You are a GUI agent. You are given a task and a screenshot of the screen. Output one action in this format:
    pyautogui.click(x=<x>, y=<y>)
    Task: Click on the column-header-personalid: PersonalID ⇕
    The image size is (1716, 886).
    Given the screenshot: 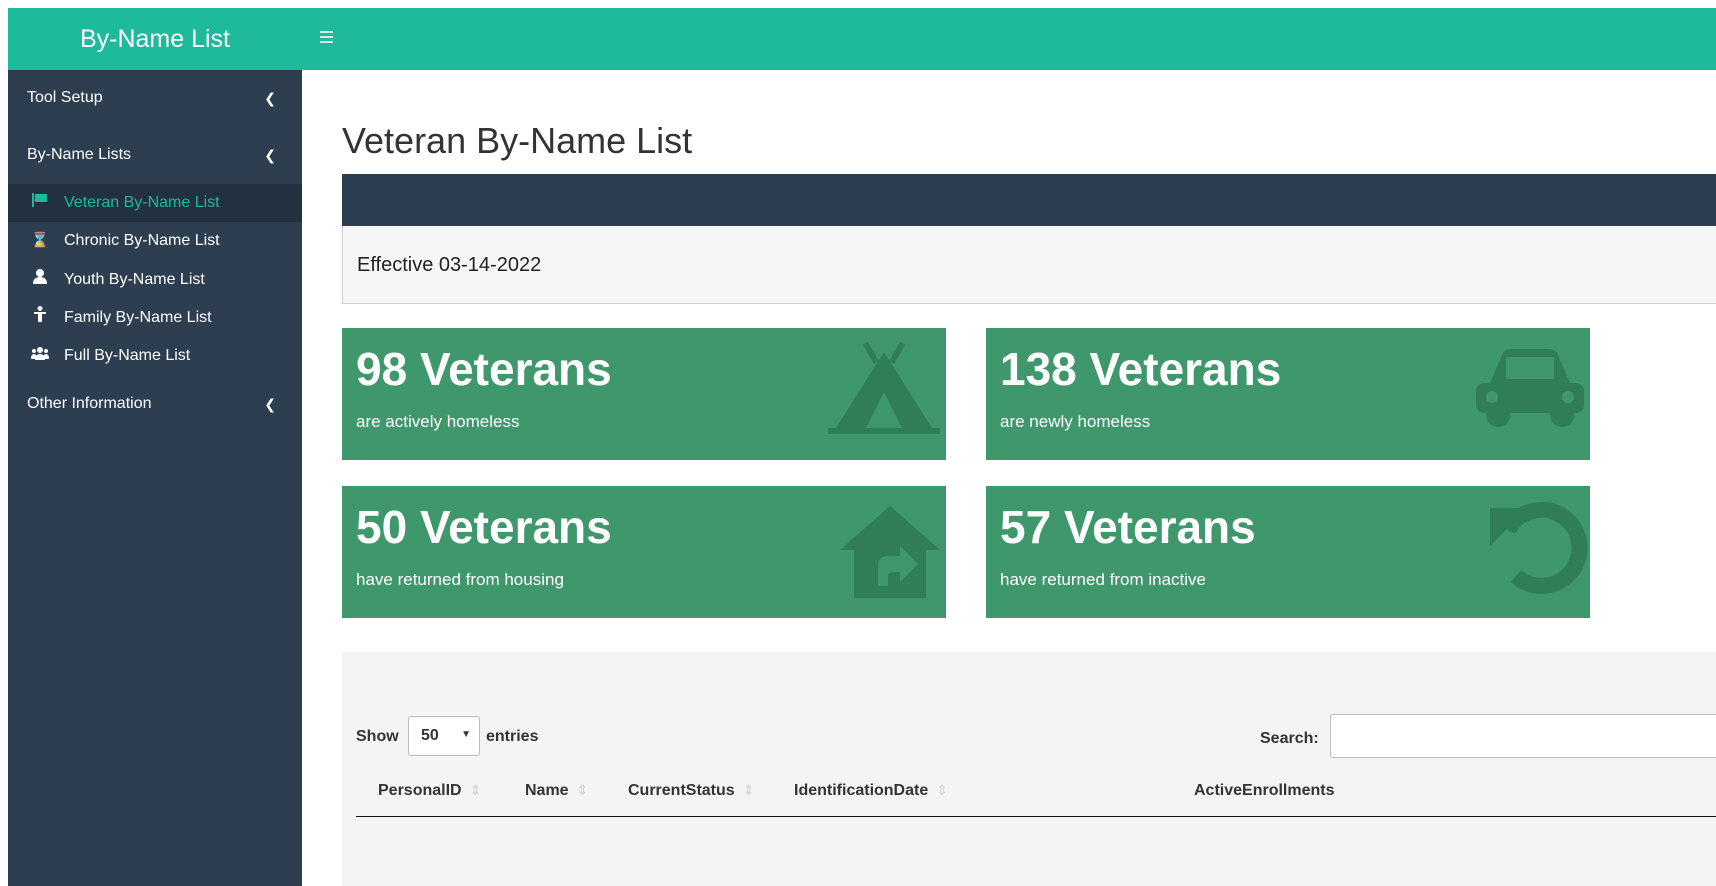 What is the action you would take?
    pyautogui.click(x=429, y=791)
    